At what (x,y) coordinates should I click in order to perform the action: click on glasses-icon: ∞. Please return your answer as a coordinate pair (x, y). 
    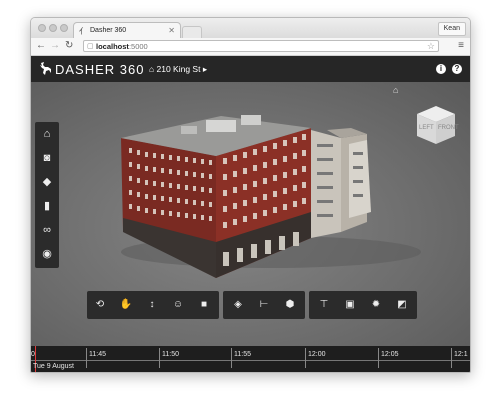
    Looking at the image, I should click on (47, 230).